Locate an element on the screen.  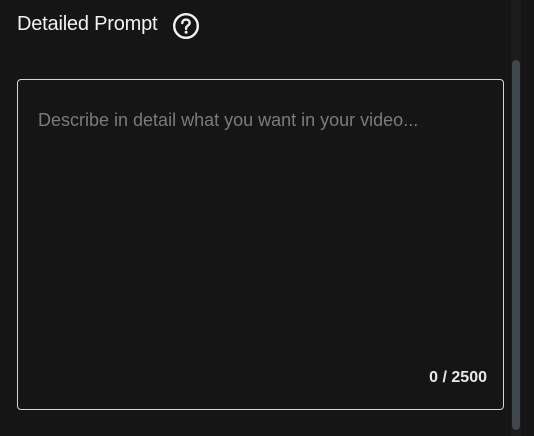
scrollbar-thumb is located at coordinates (516, 245).